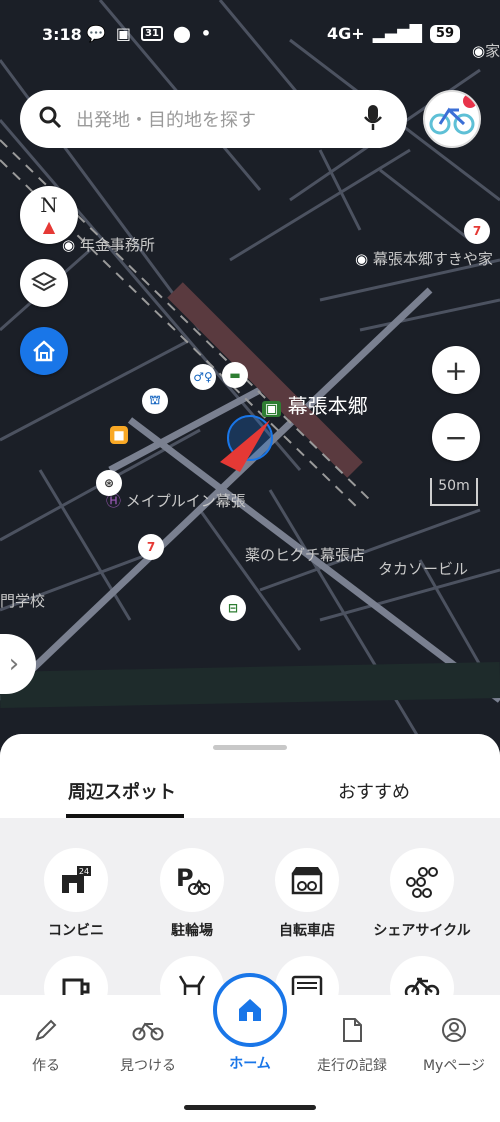 The width and height of the screenshot is (500, 1122). I want to click on home-location-button, so click(44, 351).